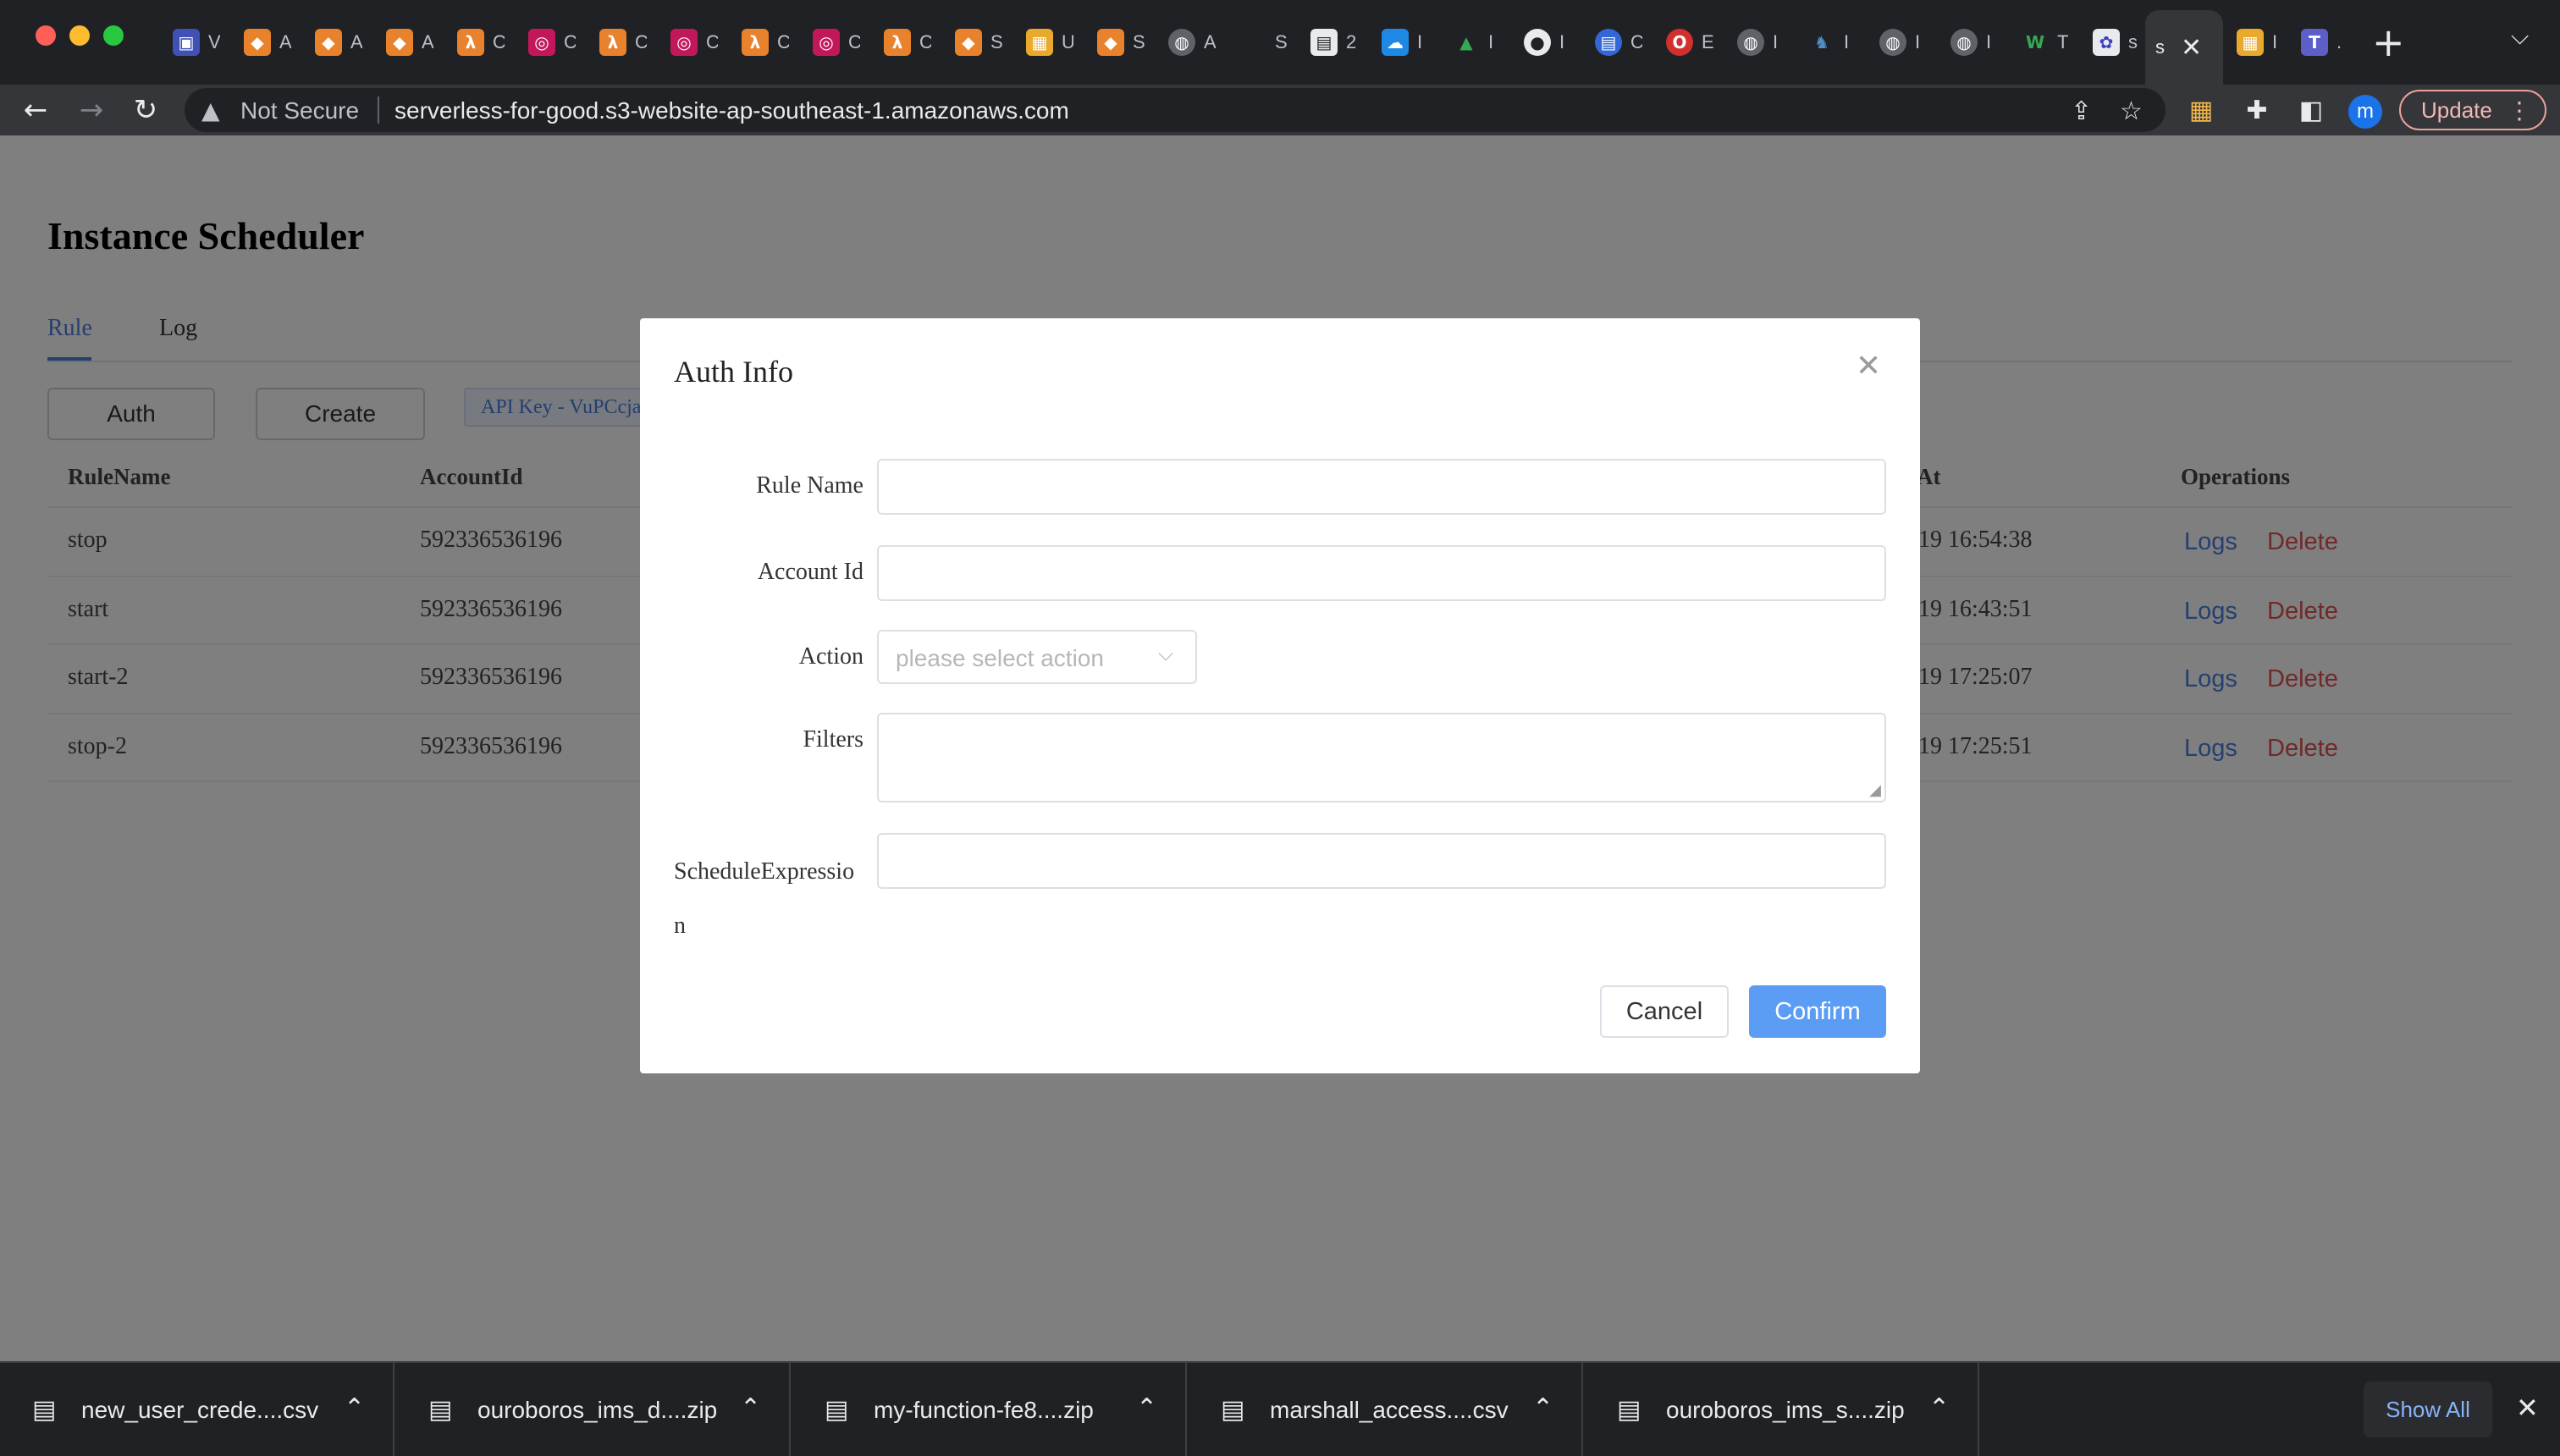 The image size is (2560, 1456). I want to click on forward-arrow-icon: →, so click(91, 110).